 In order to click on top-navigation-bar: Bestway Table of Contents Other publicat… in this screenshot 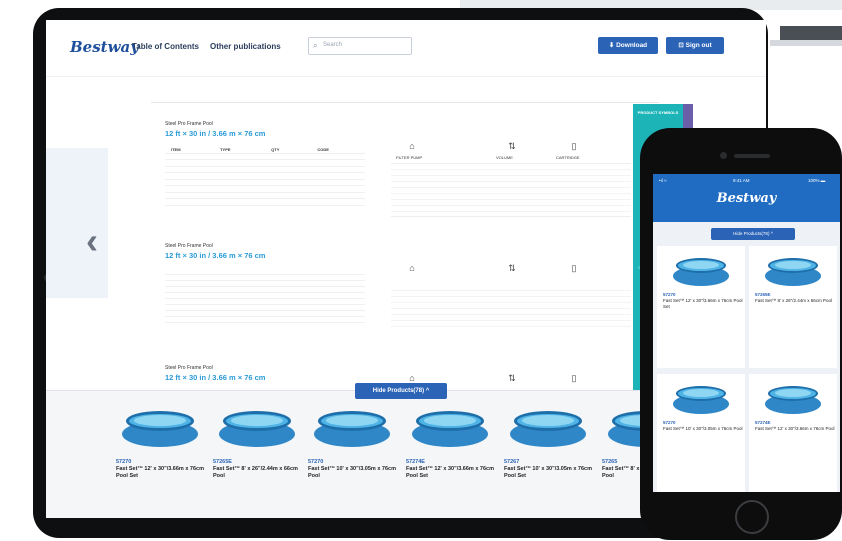, I will do `click(406, 48)`.